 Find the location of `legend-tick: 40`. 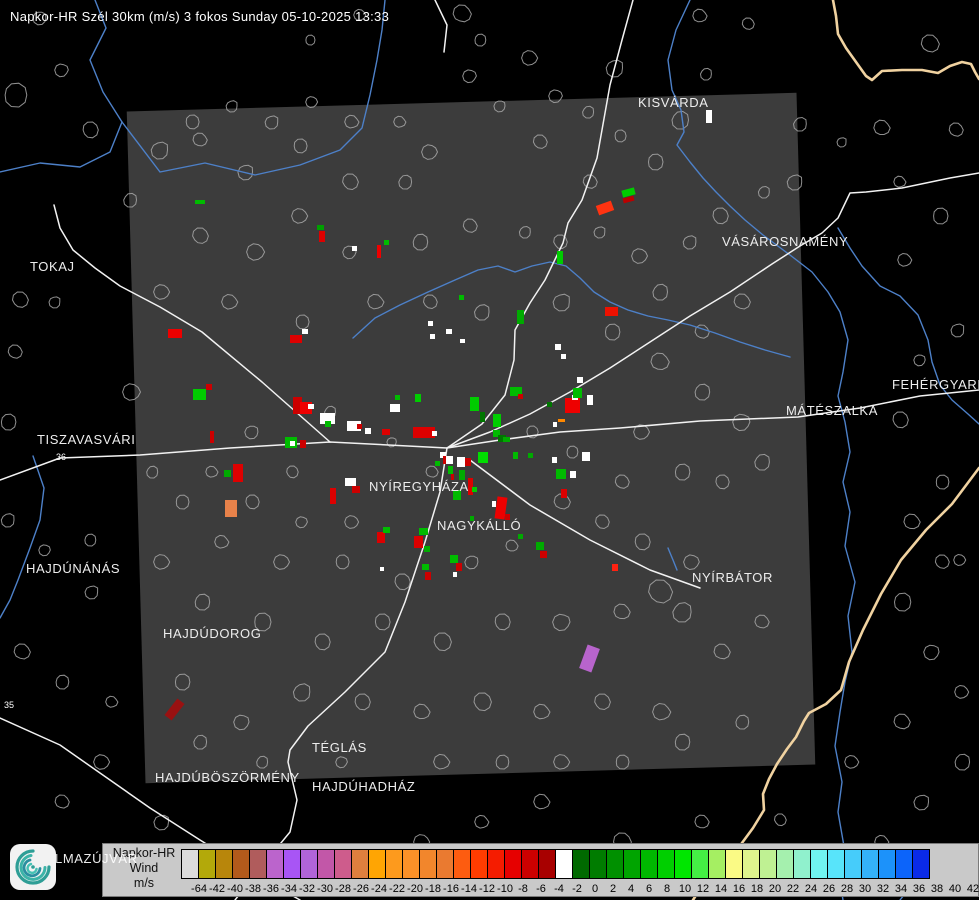

legend-tick: 40 is located at coordinates (955, 889).